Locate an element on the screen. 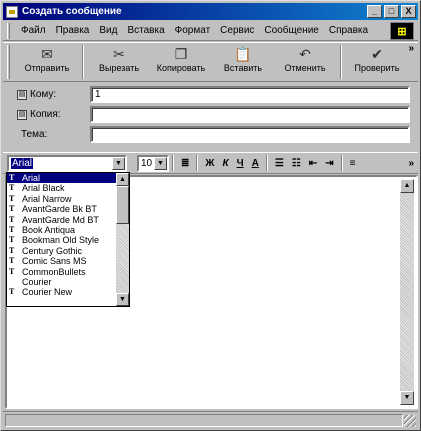  font-list-item: T Arial Black is located at coordinates (62, 188).